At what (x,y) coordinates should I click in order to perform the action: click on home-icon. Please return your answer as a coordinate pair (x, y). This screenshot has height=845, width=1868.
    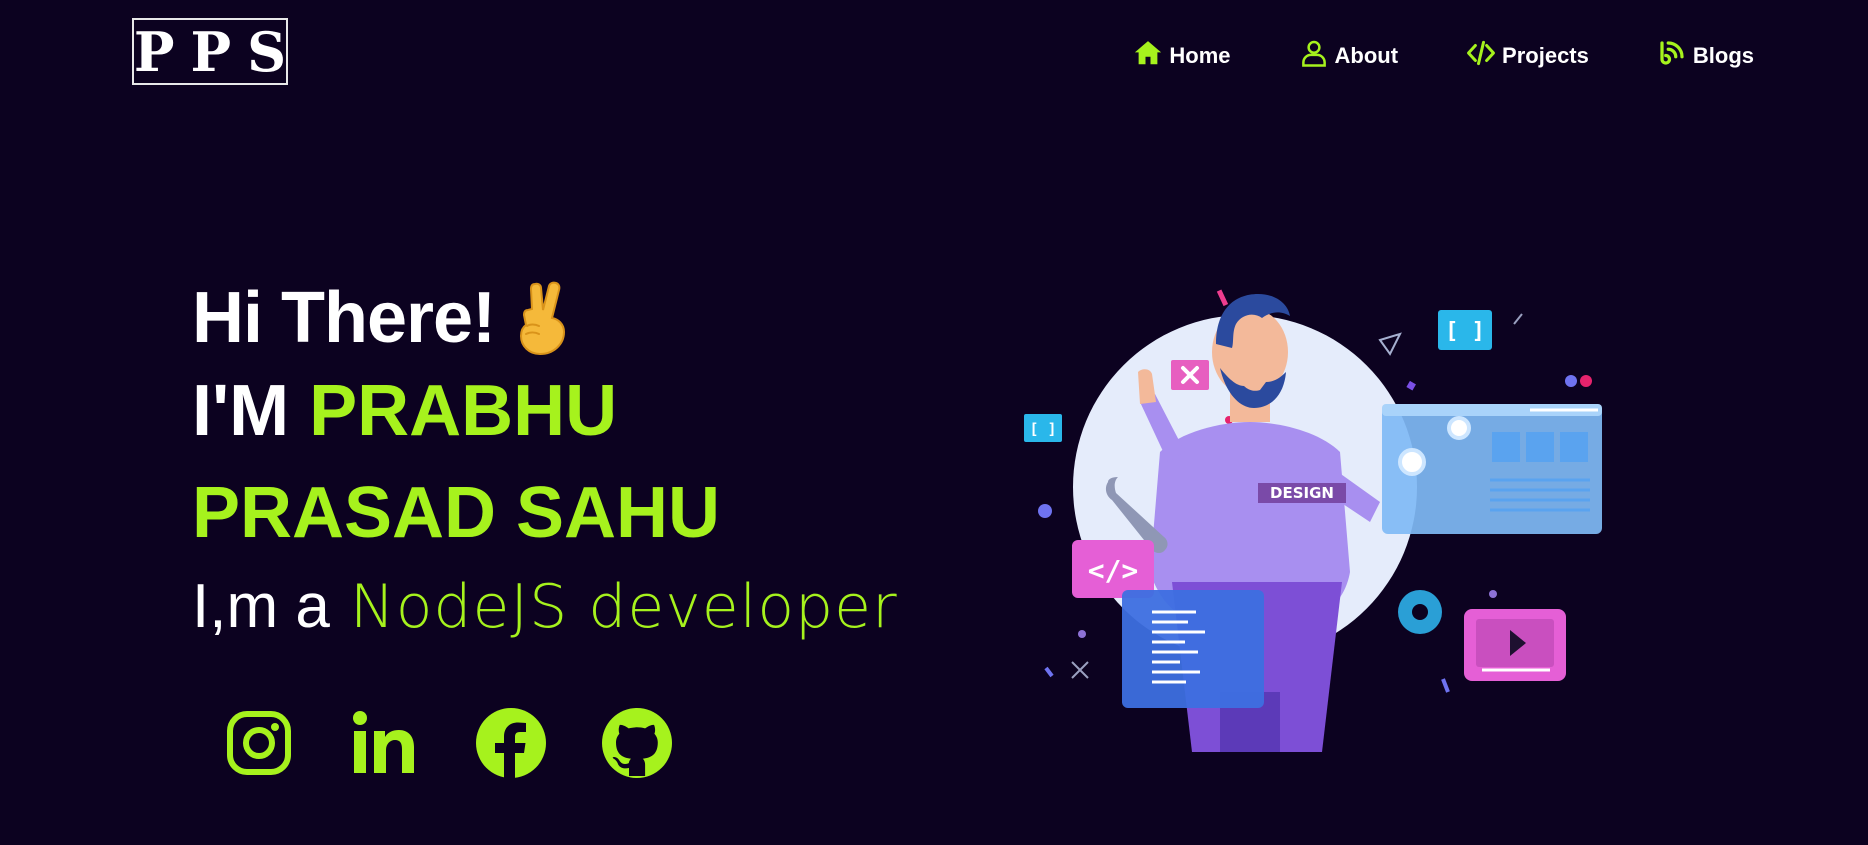
    Looking at the image, I should click on (1148, 56).